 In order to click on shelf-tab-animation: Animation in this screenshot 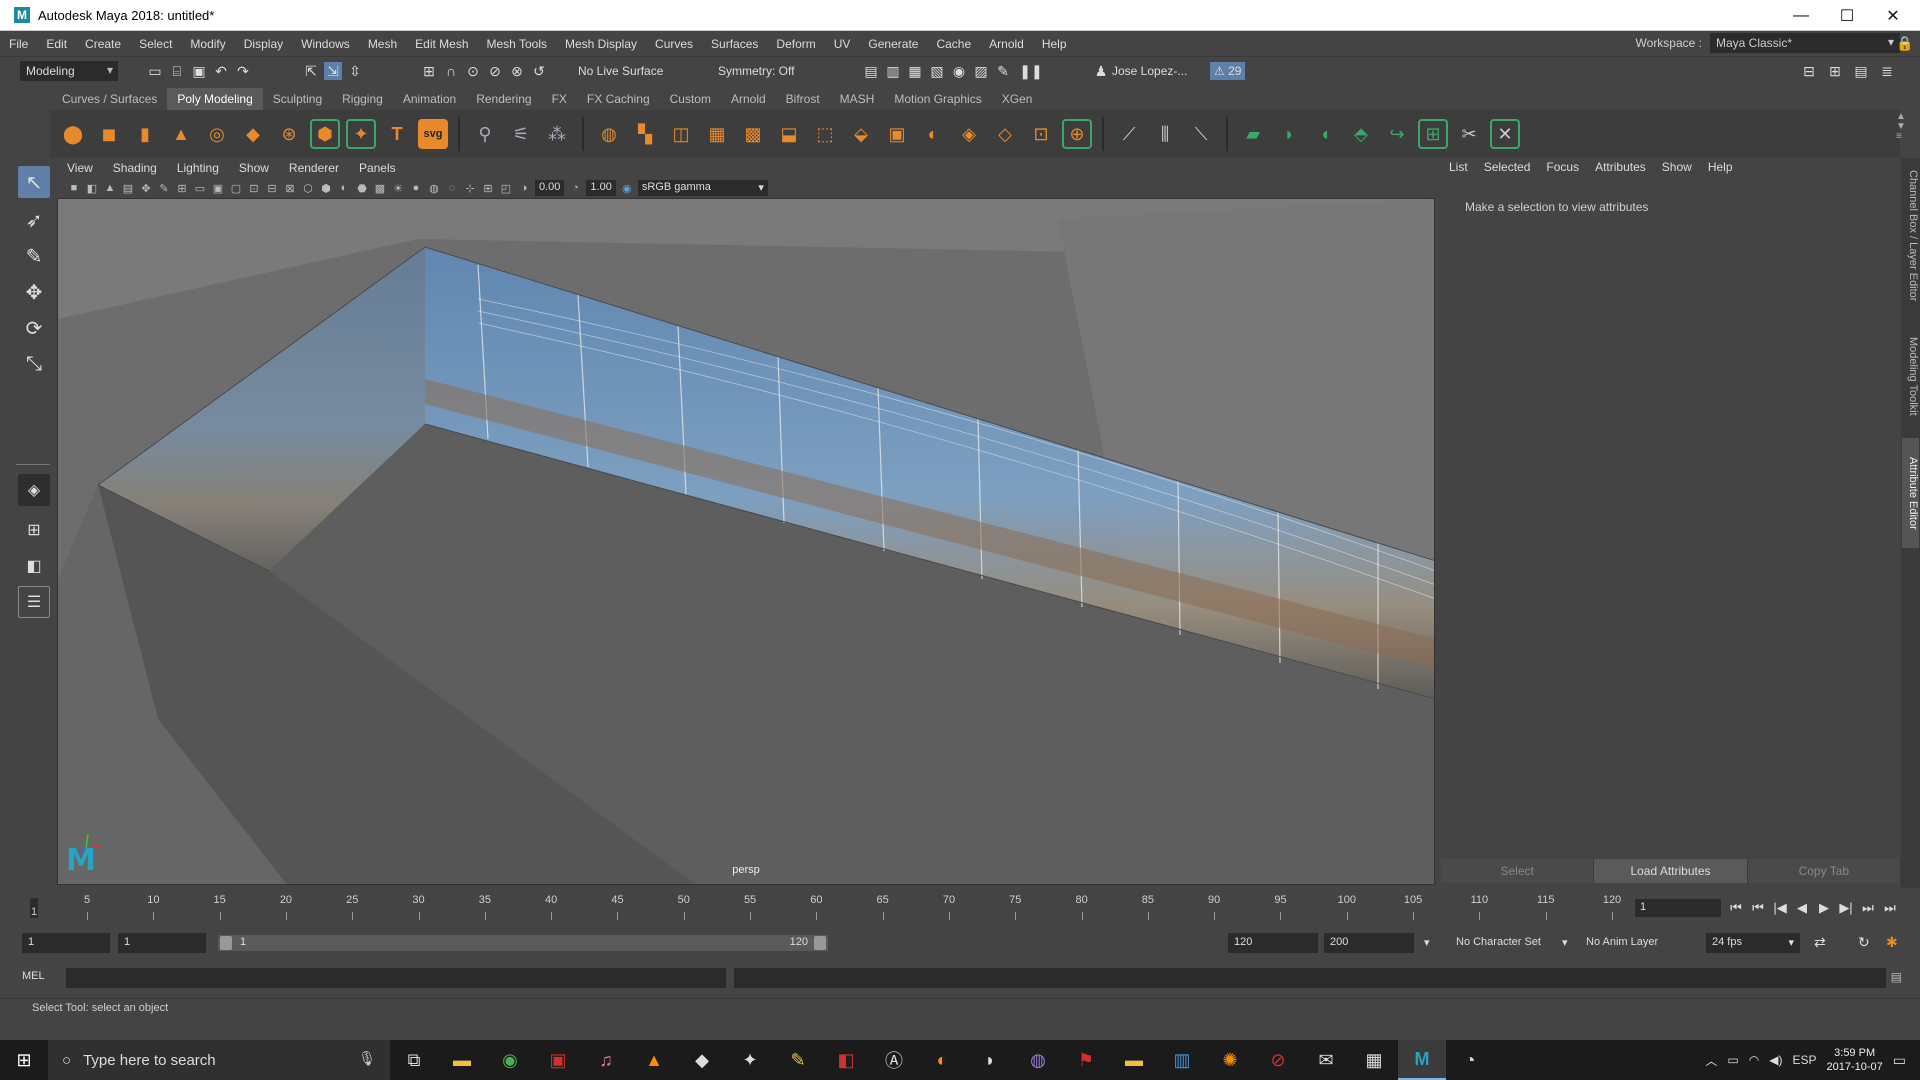, I will do `click(429, 99)`.